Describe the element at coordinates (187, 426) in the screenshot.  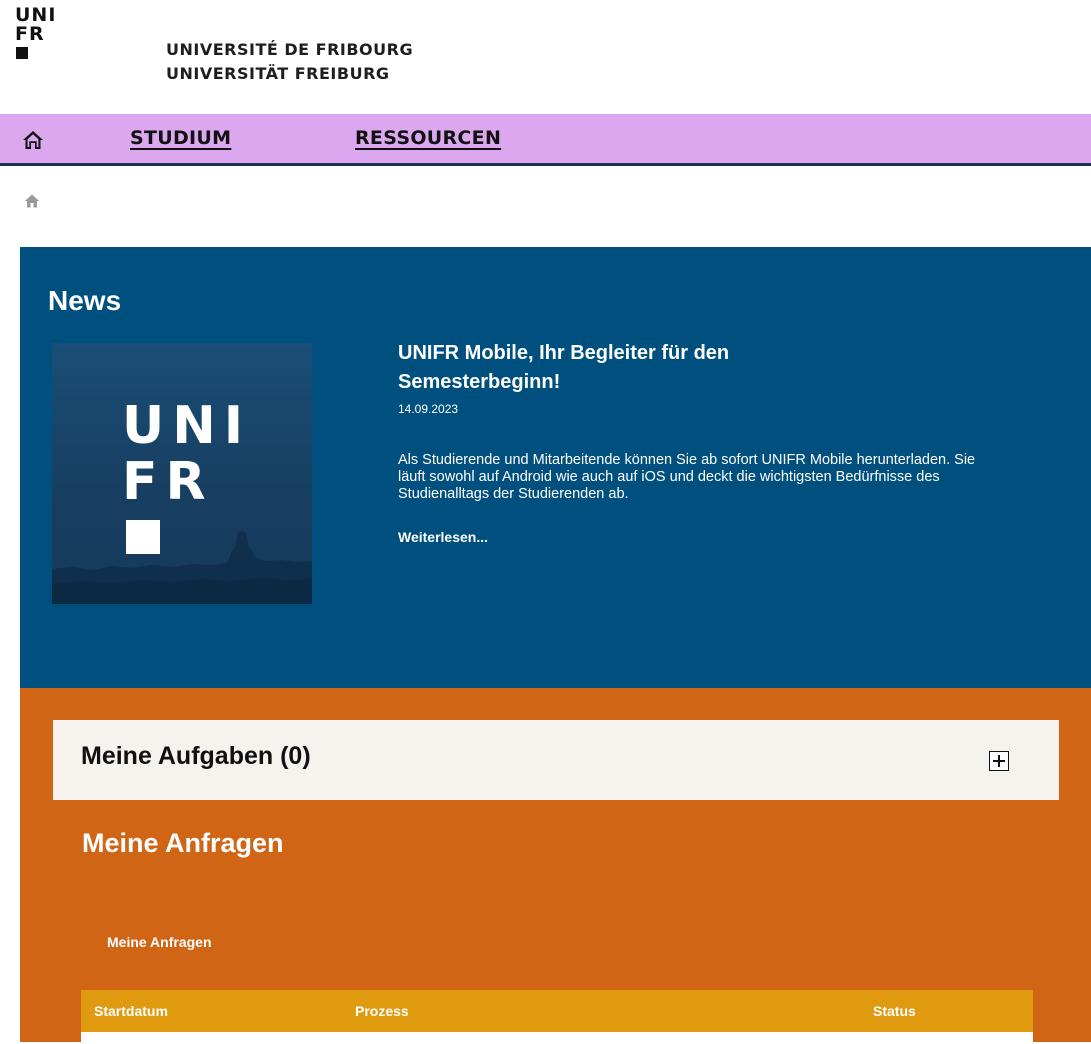
I see `news-image-logo-uni: UNI` at that location.